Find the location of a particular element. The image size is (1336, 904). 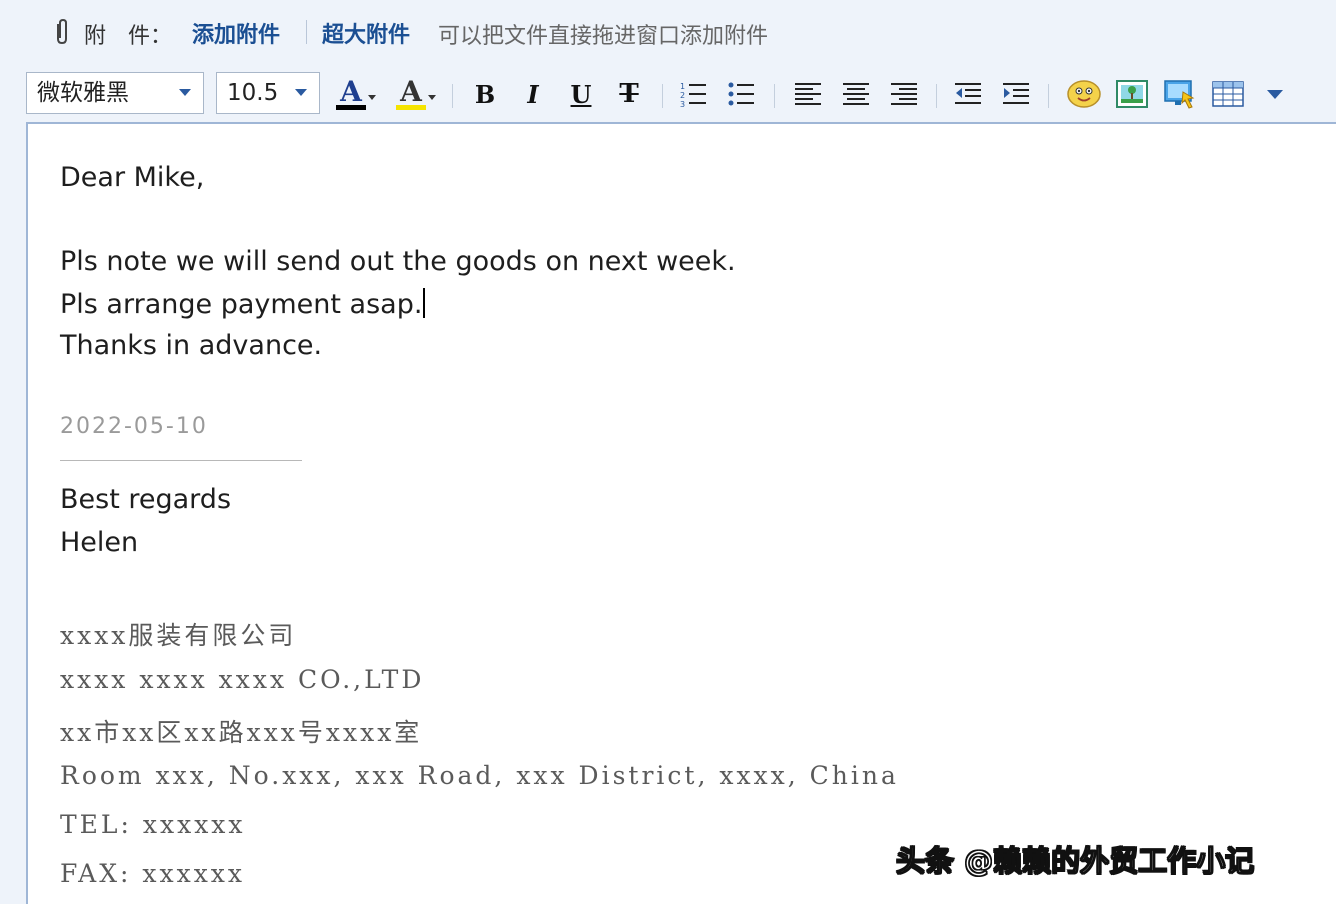

bold-button: B is located at coordinates (485, 94).